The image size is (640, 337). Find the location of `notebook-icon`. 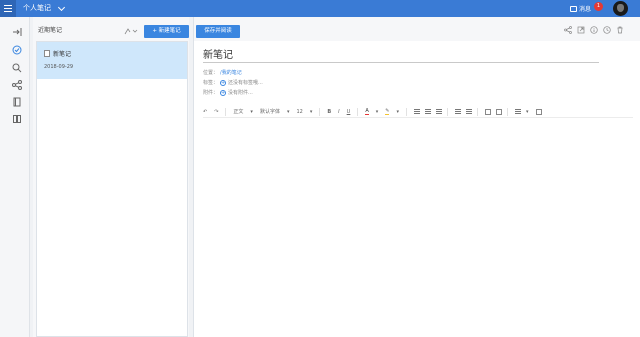

notebook-icon is located at coordinates (17, 102).